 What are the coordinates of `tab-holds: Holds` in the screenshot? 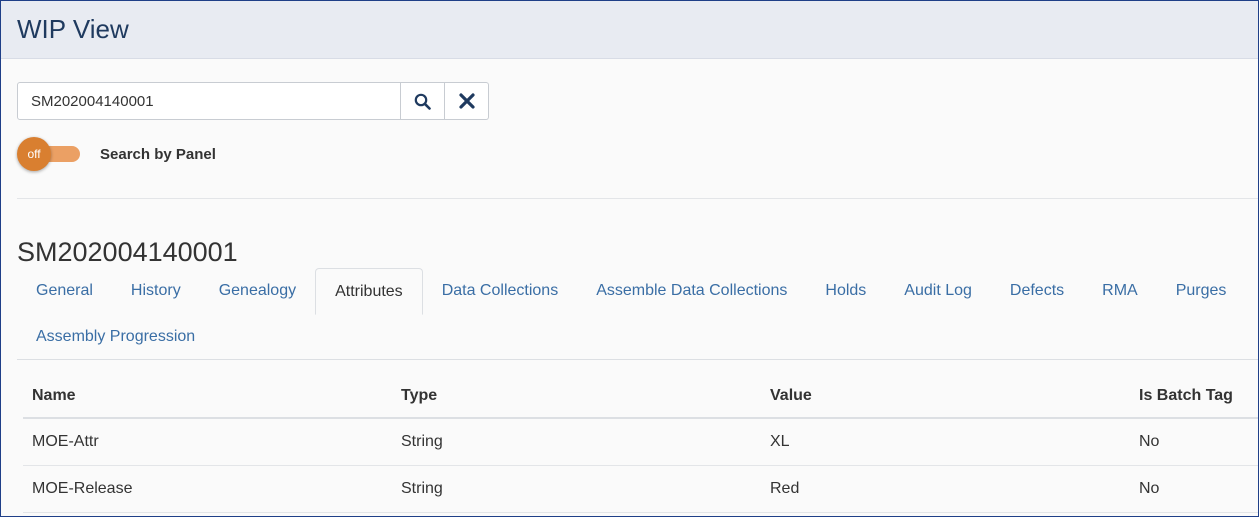 It's located at (845, 291).